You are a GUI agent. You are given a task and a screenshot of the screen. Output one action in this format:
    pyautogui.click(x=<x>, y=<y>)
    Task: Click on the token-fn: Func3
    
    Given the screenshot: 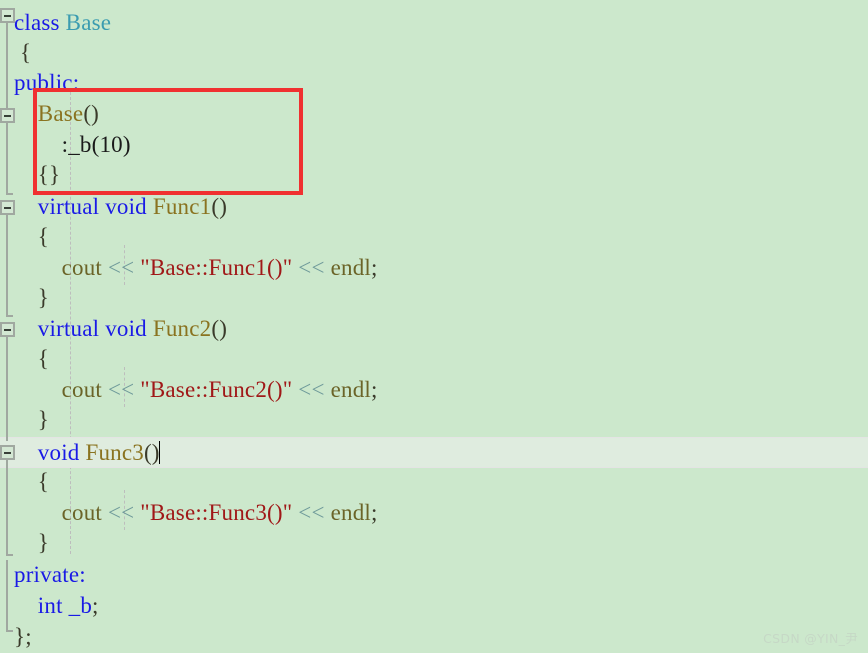 What is the action you would take?
    pyautogui.click(x=114, y=452)
    